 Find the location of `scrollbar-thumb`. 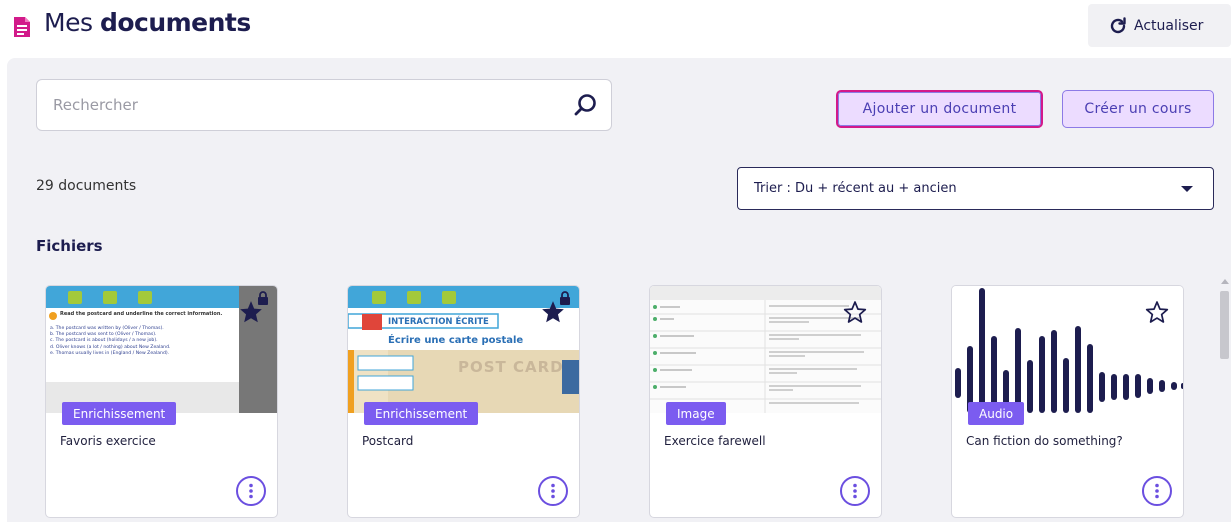

scrollbar-thumb is located at coordinates (1224, 325).